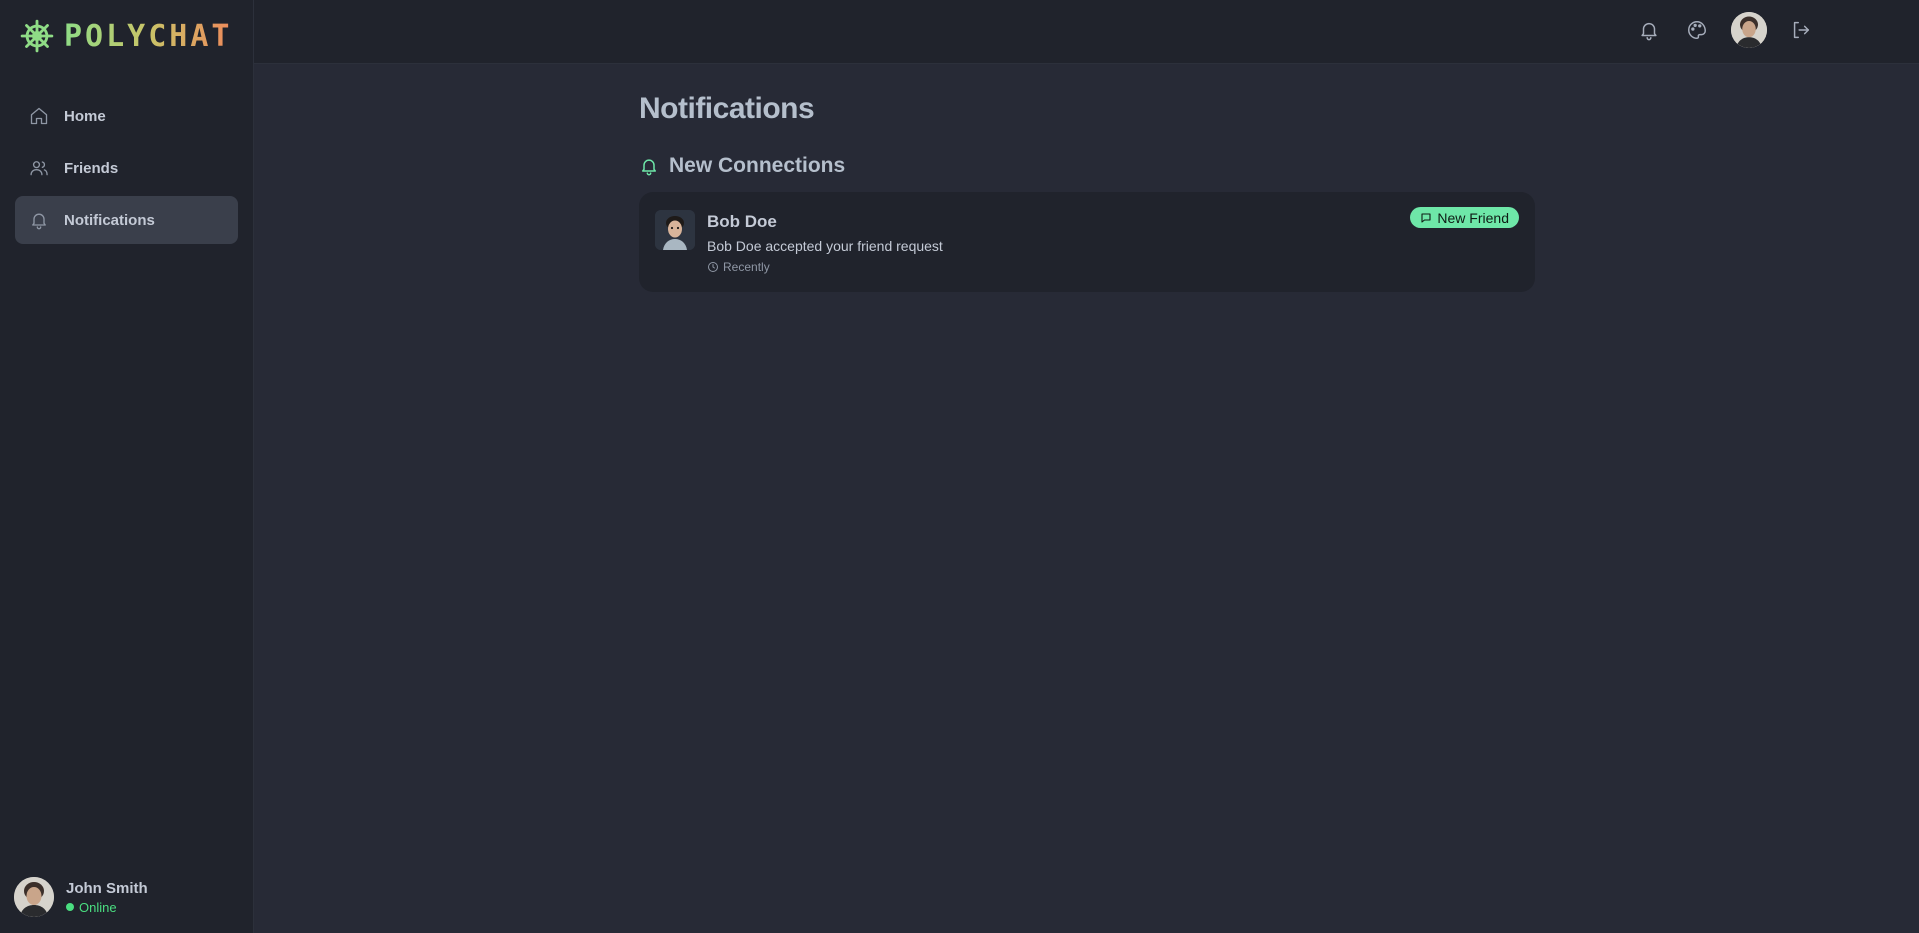 This screenshot has width=1919, height=933. I want to click on notification-time: Recently, so click(738, 267).